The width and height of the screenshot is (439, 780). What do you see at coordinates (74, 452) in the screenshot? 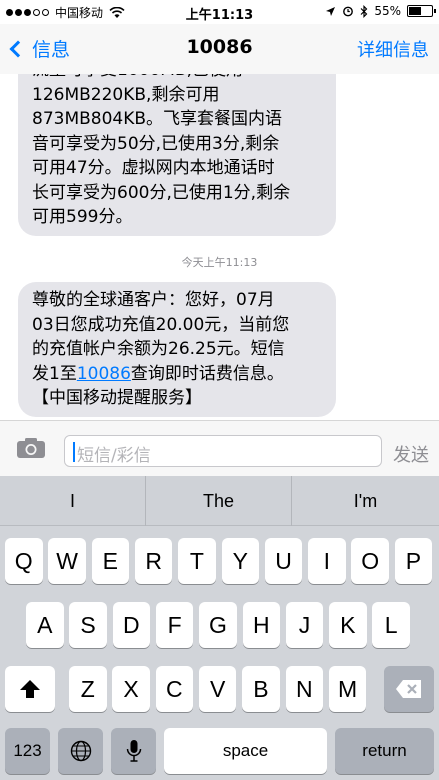
I see `text-cursor` at bounding box center [74, 452].